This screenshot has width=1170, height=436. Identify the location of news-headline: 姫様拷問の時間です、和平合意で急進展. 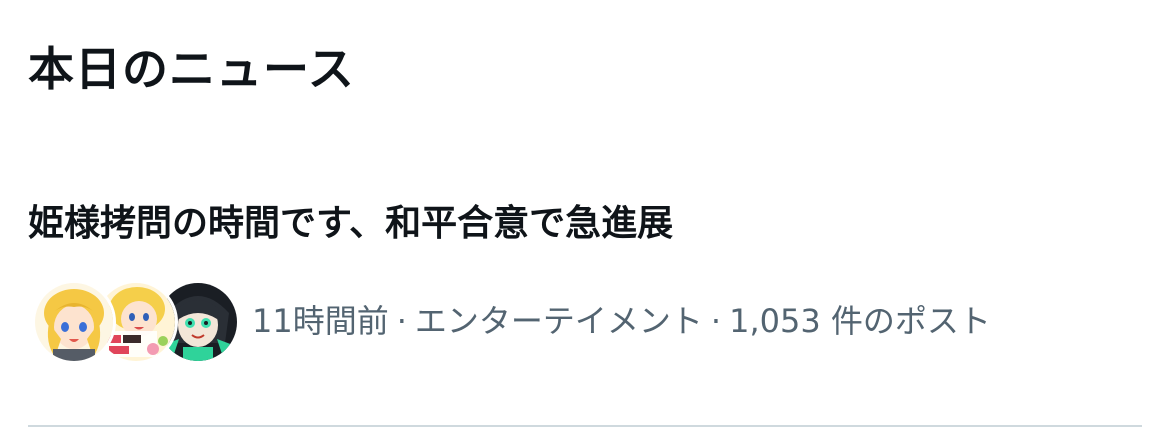
(350, 224).